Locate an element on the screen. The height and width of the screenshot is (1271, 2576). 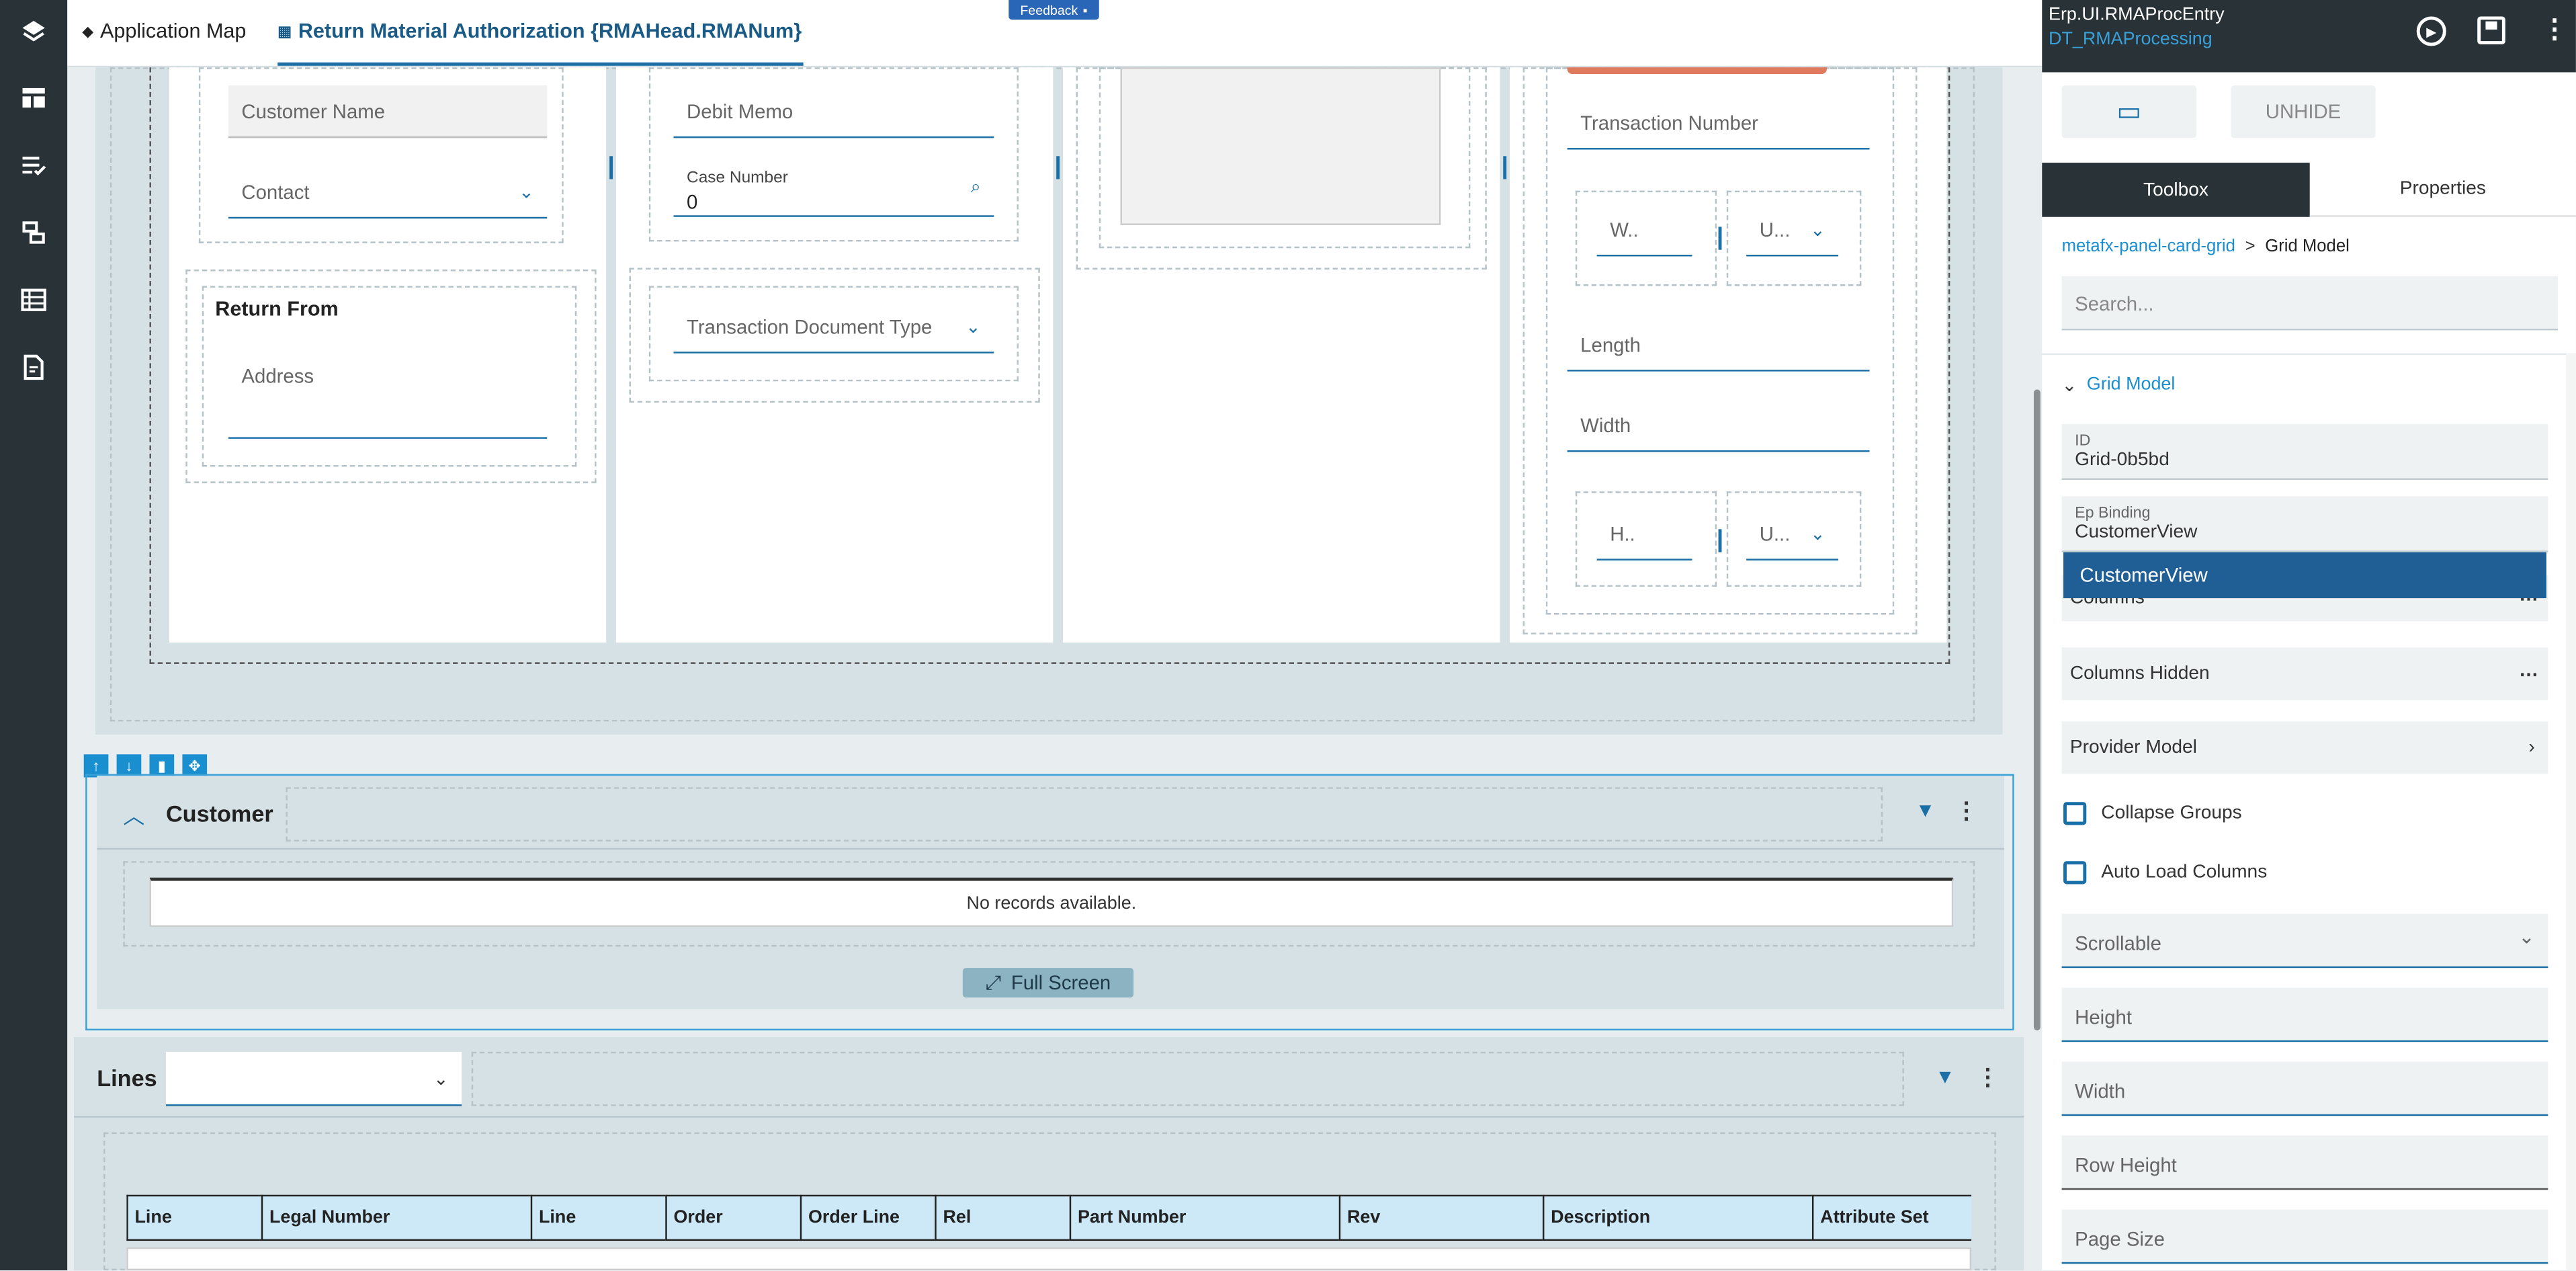
length-field: Length is located at coordinates (1718, 345).